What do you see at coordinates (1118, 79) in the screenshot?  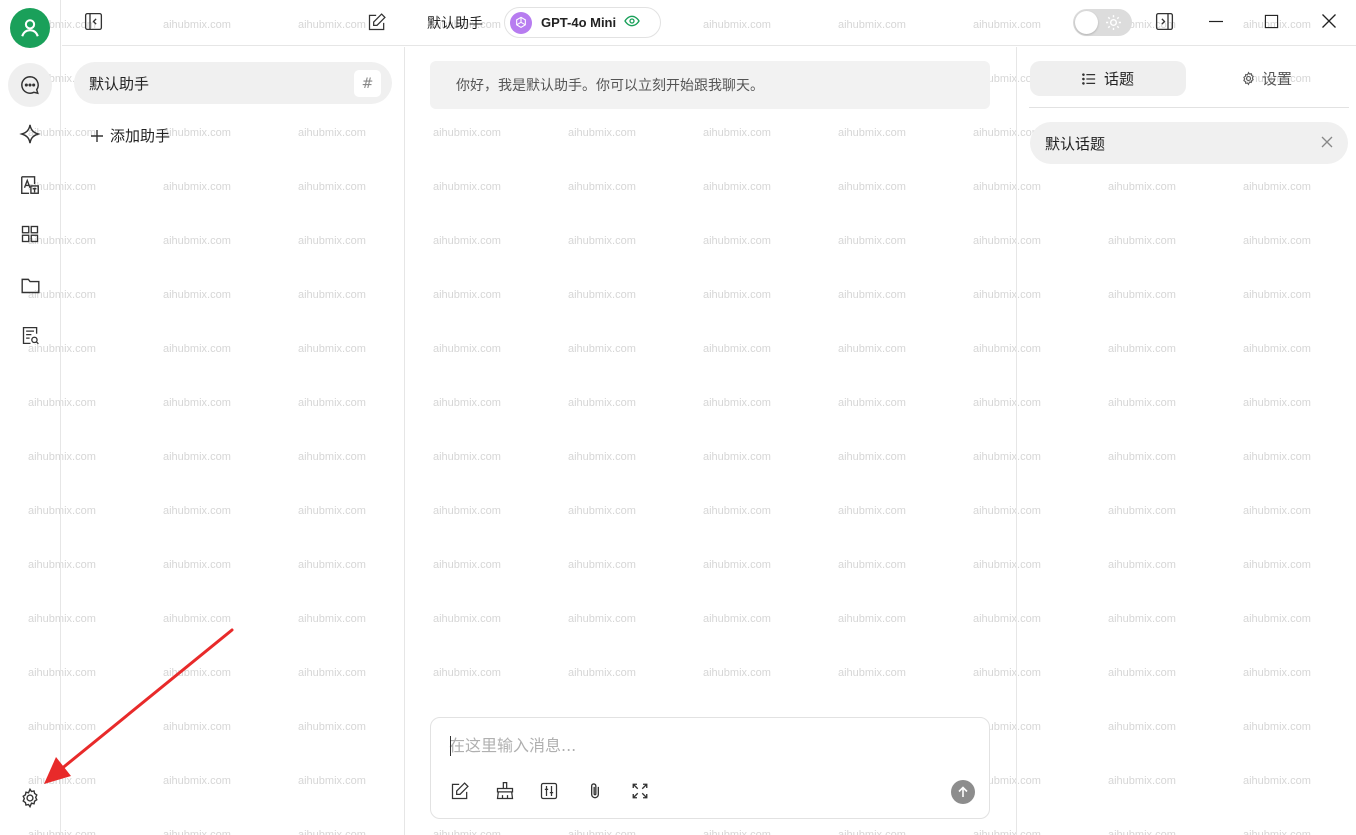 I see `tab-topics-label: 话题` at bounding box center [1118, 79].